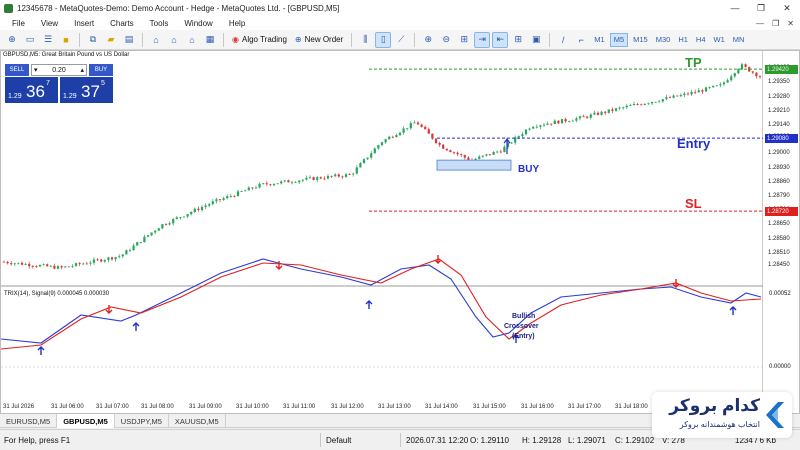  What do you see at coordinates (383, 39) in the screenshot?
I see `candlestick-icon: ▯` at bounding box center [383, 39].